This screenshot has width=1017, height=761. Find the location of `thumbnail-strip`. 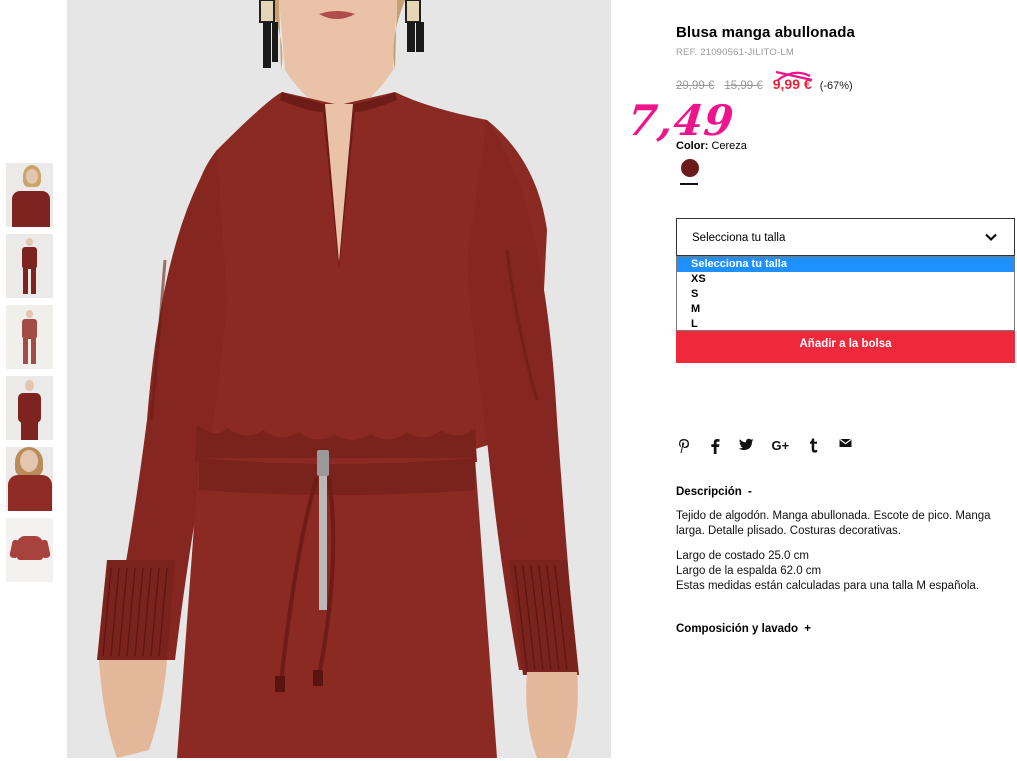

thumbnail-strip is located at coordinates (30, 376).